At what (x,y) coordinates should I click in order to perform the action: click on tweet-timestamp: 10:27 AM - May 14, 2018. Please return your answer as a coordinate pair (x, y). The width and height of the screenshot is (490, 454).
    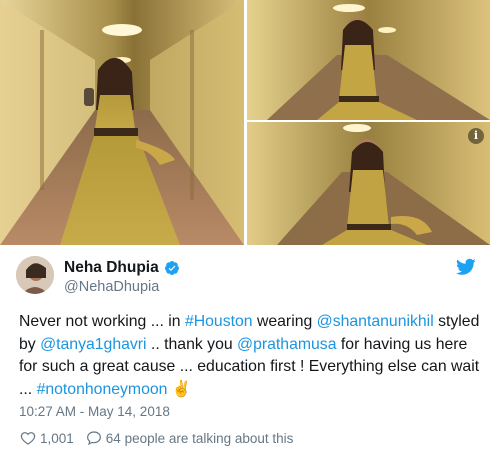
    Looking at the image, I should click on (94, 411).